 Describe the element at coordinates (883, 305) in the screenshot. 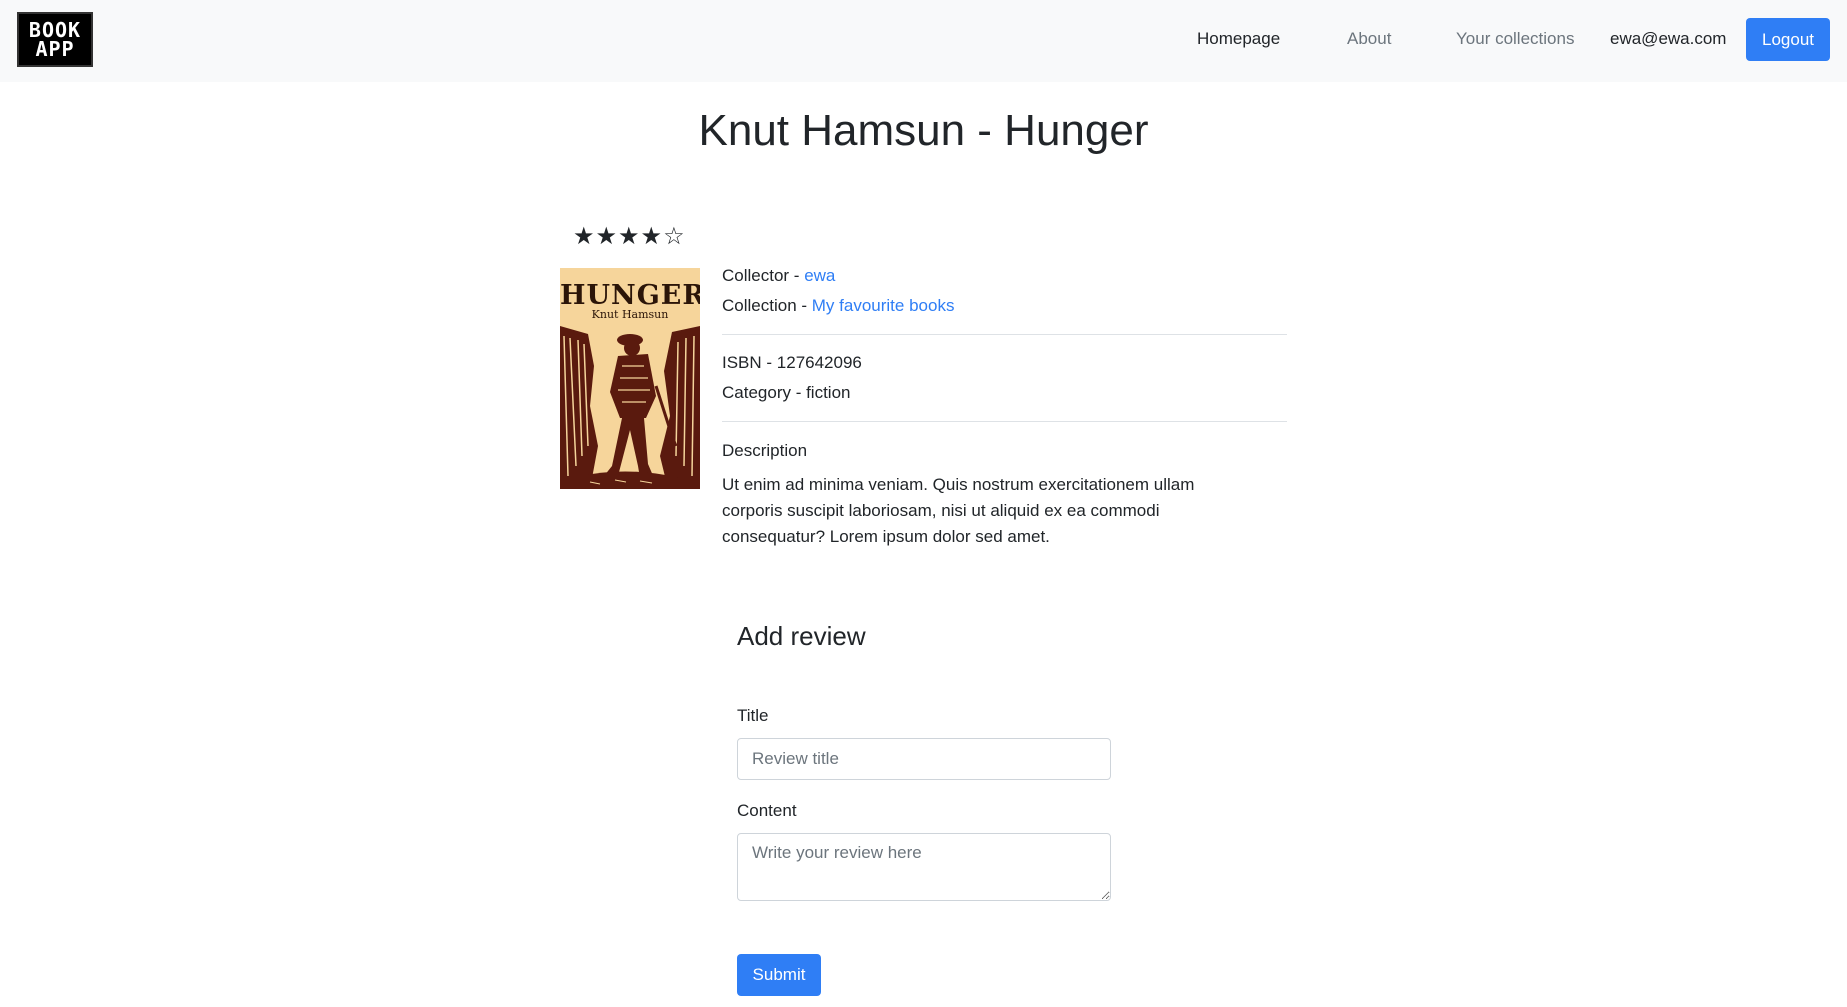

I see `collection-link: My favourite books` at that location.